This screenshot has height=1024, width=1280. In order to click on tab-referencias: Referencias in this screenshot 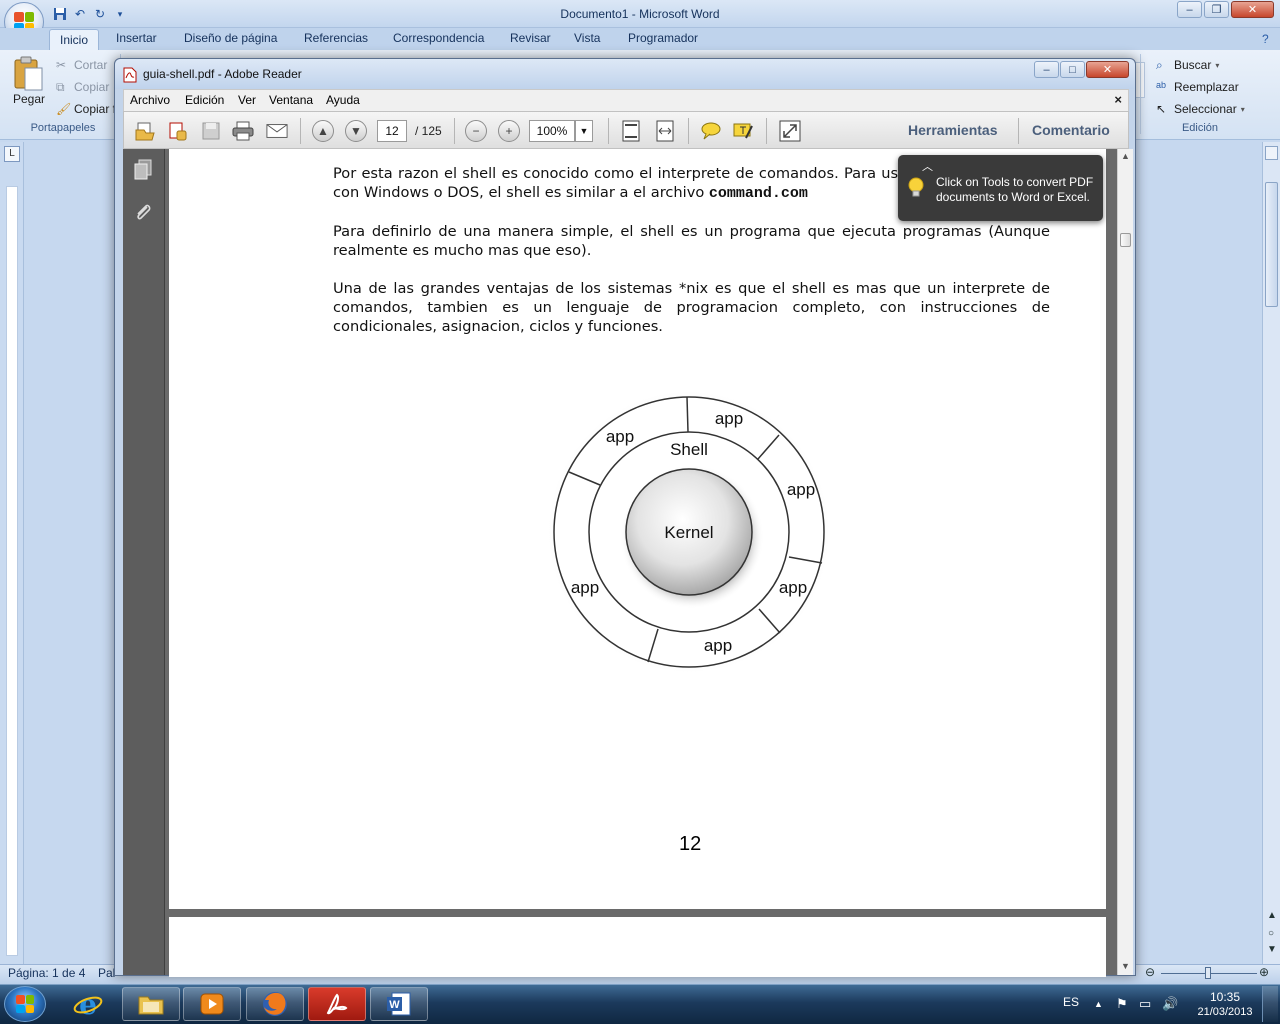, I will do `click(336, 38)`.